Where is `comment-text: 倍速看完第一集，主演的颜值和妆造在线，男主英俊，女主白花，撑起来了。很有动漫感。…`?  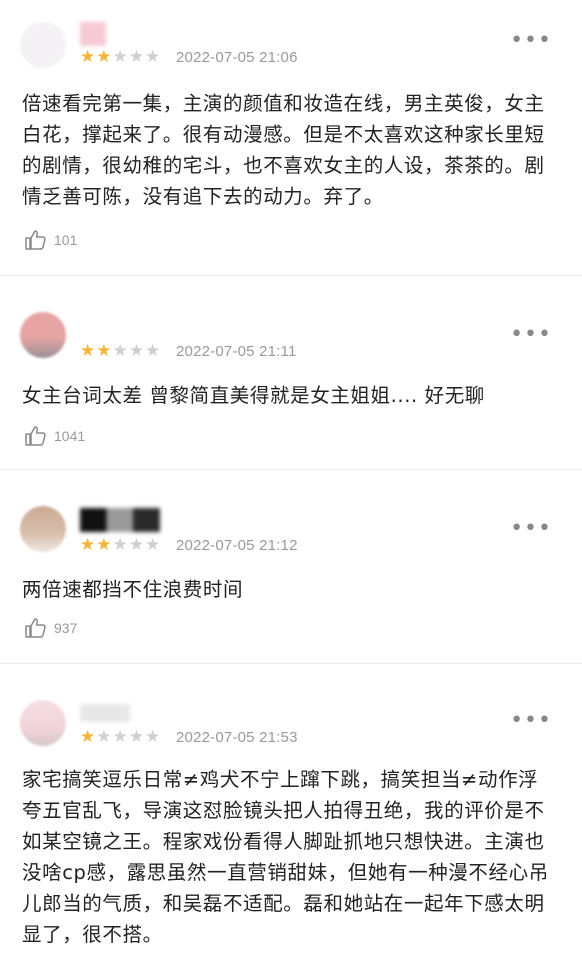
comment-text: 倍速看完第一集，主演的颜值和妆造在线，男主英俊，女主白花，撑起来了。很有动漫感。… is located at coordinates (283, 150).